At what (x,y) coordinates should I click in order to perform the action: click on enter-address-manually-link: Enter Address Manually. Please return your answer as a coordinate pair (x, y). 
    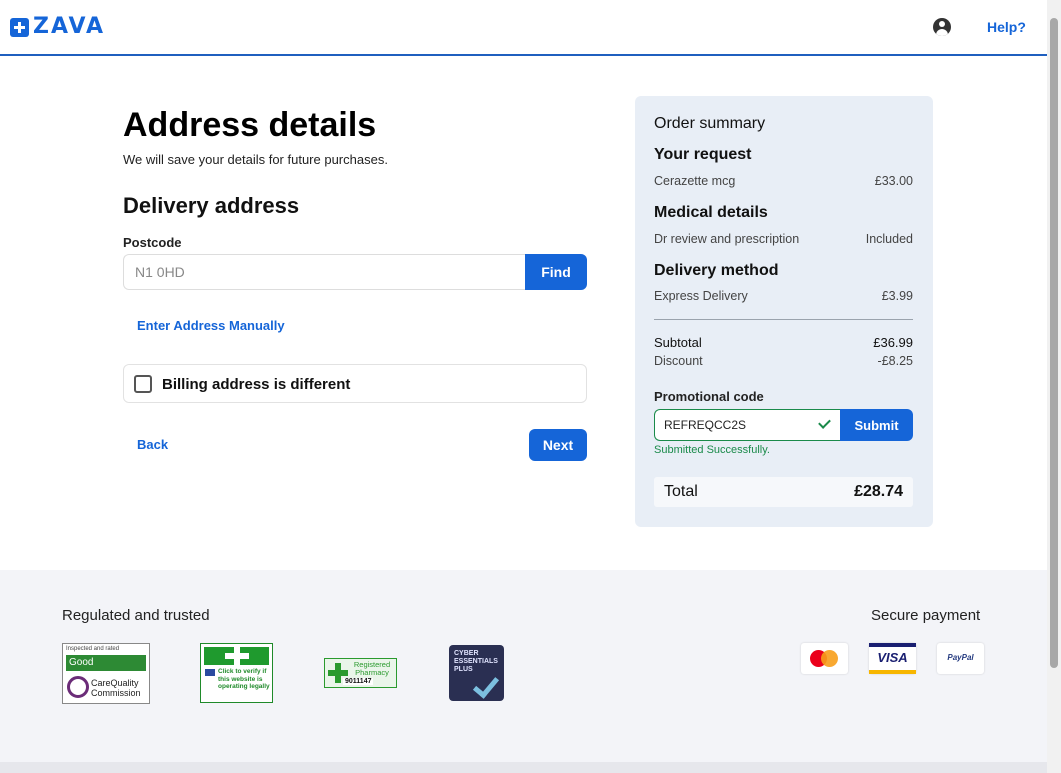
    Looking at the image, I should click on (211, 325).